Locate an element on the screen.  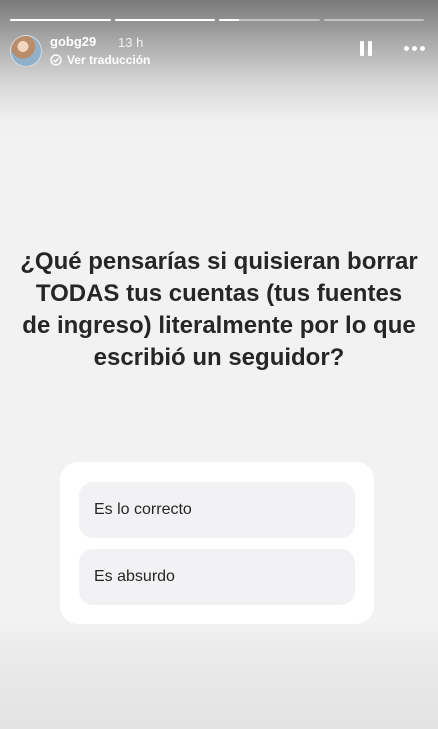
story-progress-bar is located at coordinates (217, 20).